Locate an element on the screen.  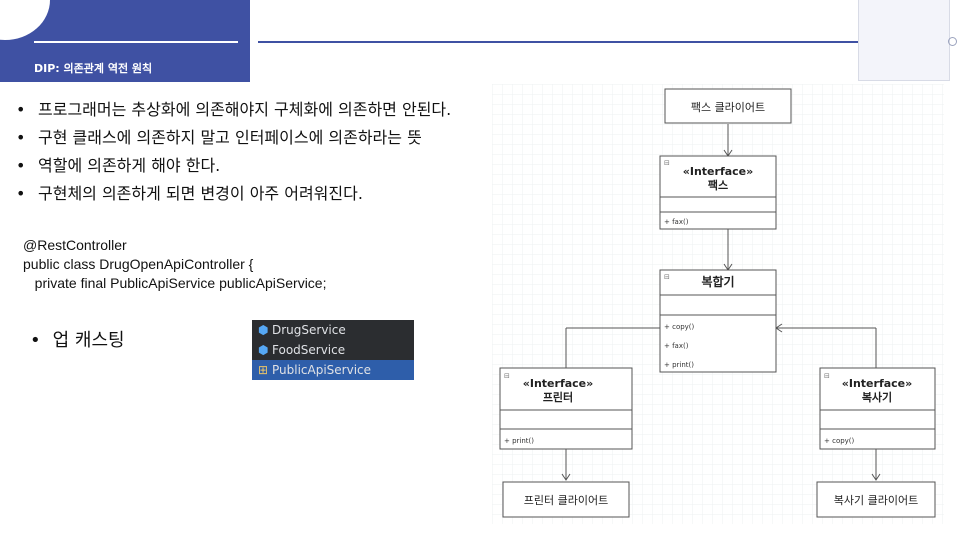
printer-client-label: 프린터 클라이어트 is located at coordinates (566, 500).